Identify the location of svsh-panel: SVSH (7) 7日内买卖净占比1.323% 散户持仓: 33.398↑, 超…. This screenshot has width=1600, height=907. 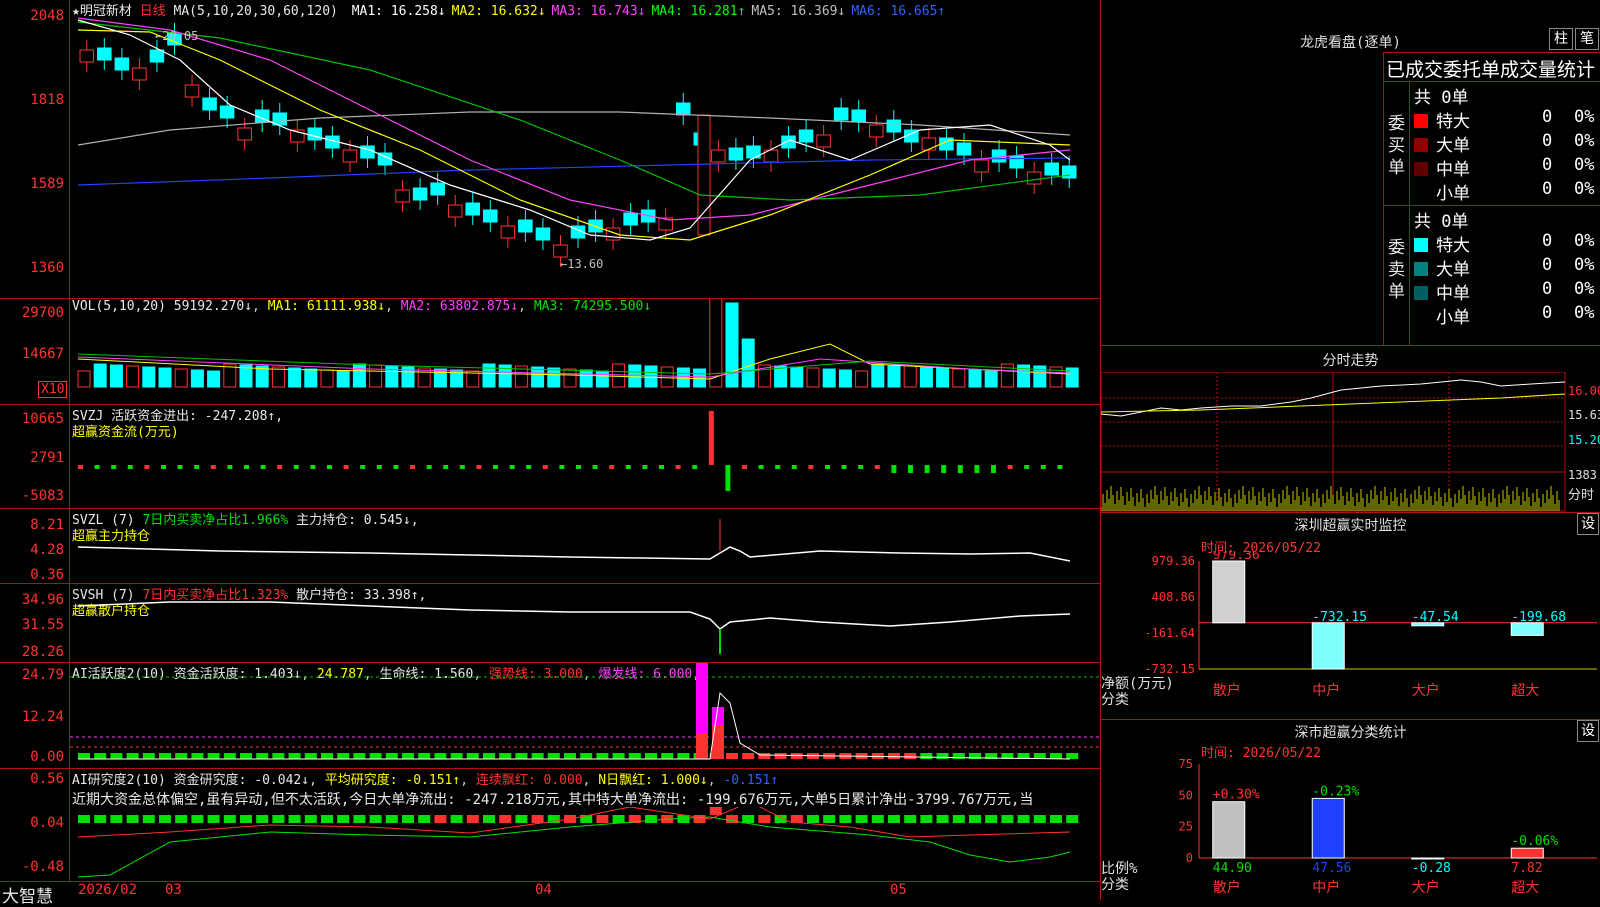
(550, 623).